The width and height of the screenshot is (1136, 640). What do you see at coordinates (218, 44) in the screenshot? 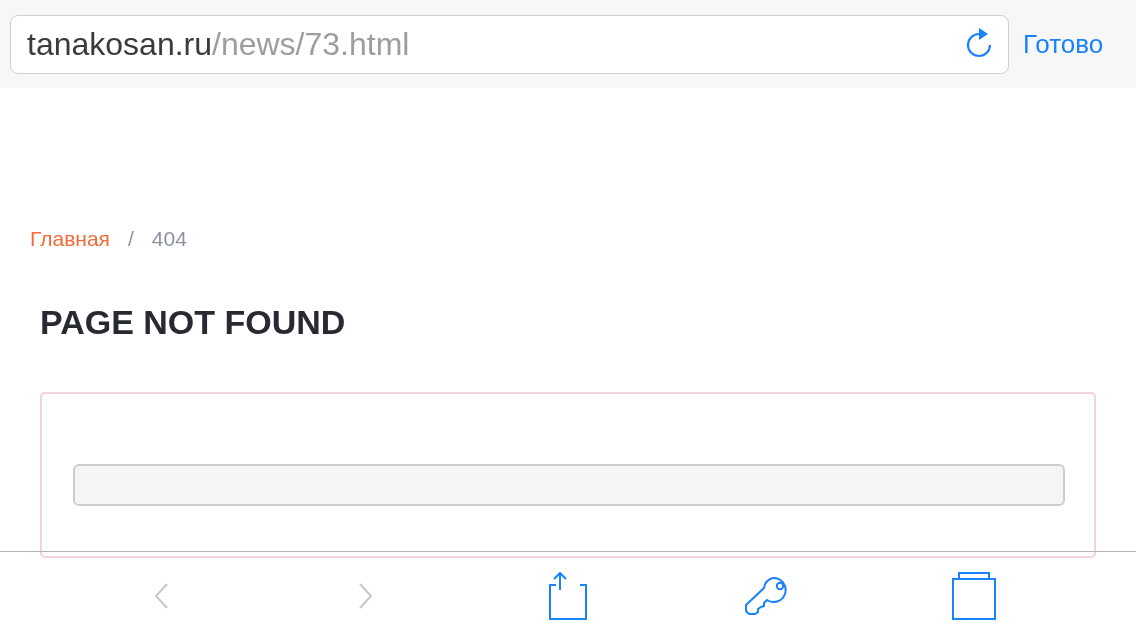
I see `url-text: tanakosan.ru/news/73.html` at bounding box center [218, 44].